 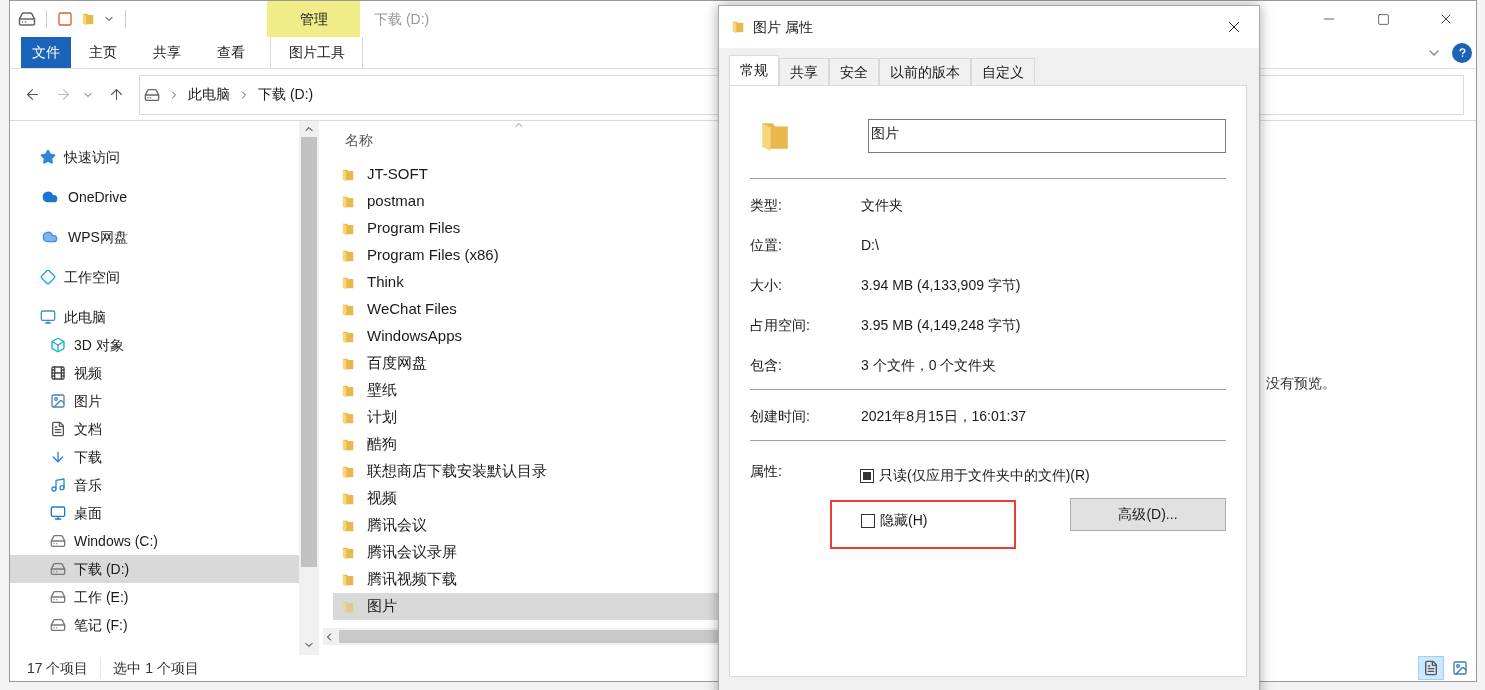 What do you see at coordinates (929, 365) in the screenshot?
I see `property-value: 3 个文件，0 个文件夹` at bounding box center [929, 365].